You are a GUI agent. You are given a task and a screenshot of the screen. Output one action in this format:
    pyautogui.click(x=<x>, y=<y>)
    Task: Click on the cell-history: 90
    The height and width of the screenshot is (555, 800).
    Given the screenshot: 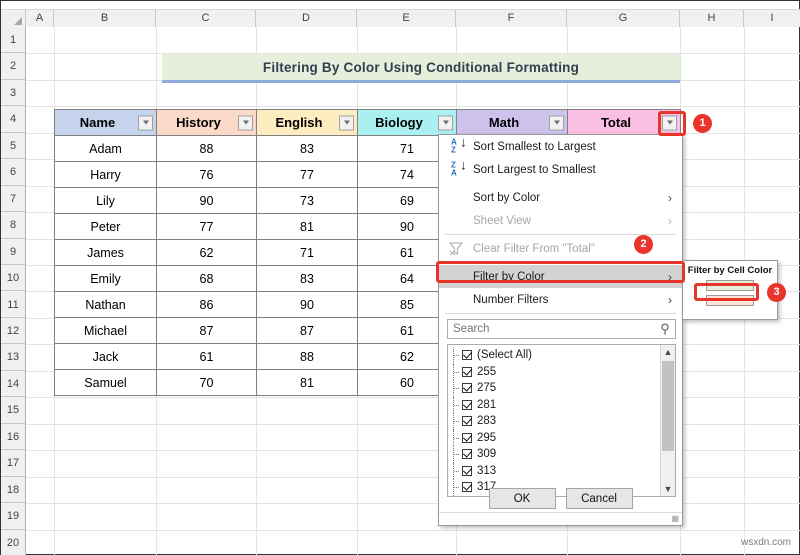 What is the action you would take?
    pyautogui.click(x=206, y=200)
    